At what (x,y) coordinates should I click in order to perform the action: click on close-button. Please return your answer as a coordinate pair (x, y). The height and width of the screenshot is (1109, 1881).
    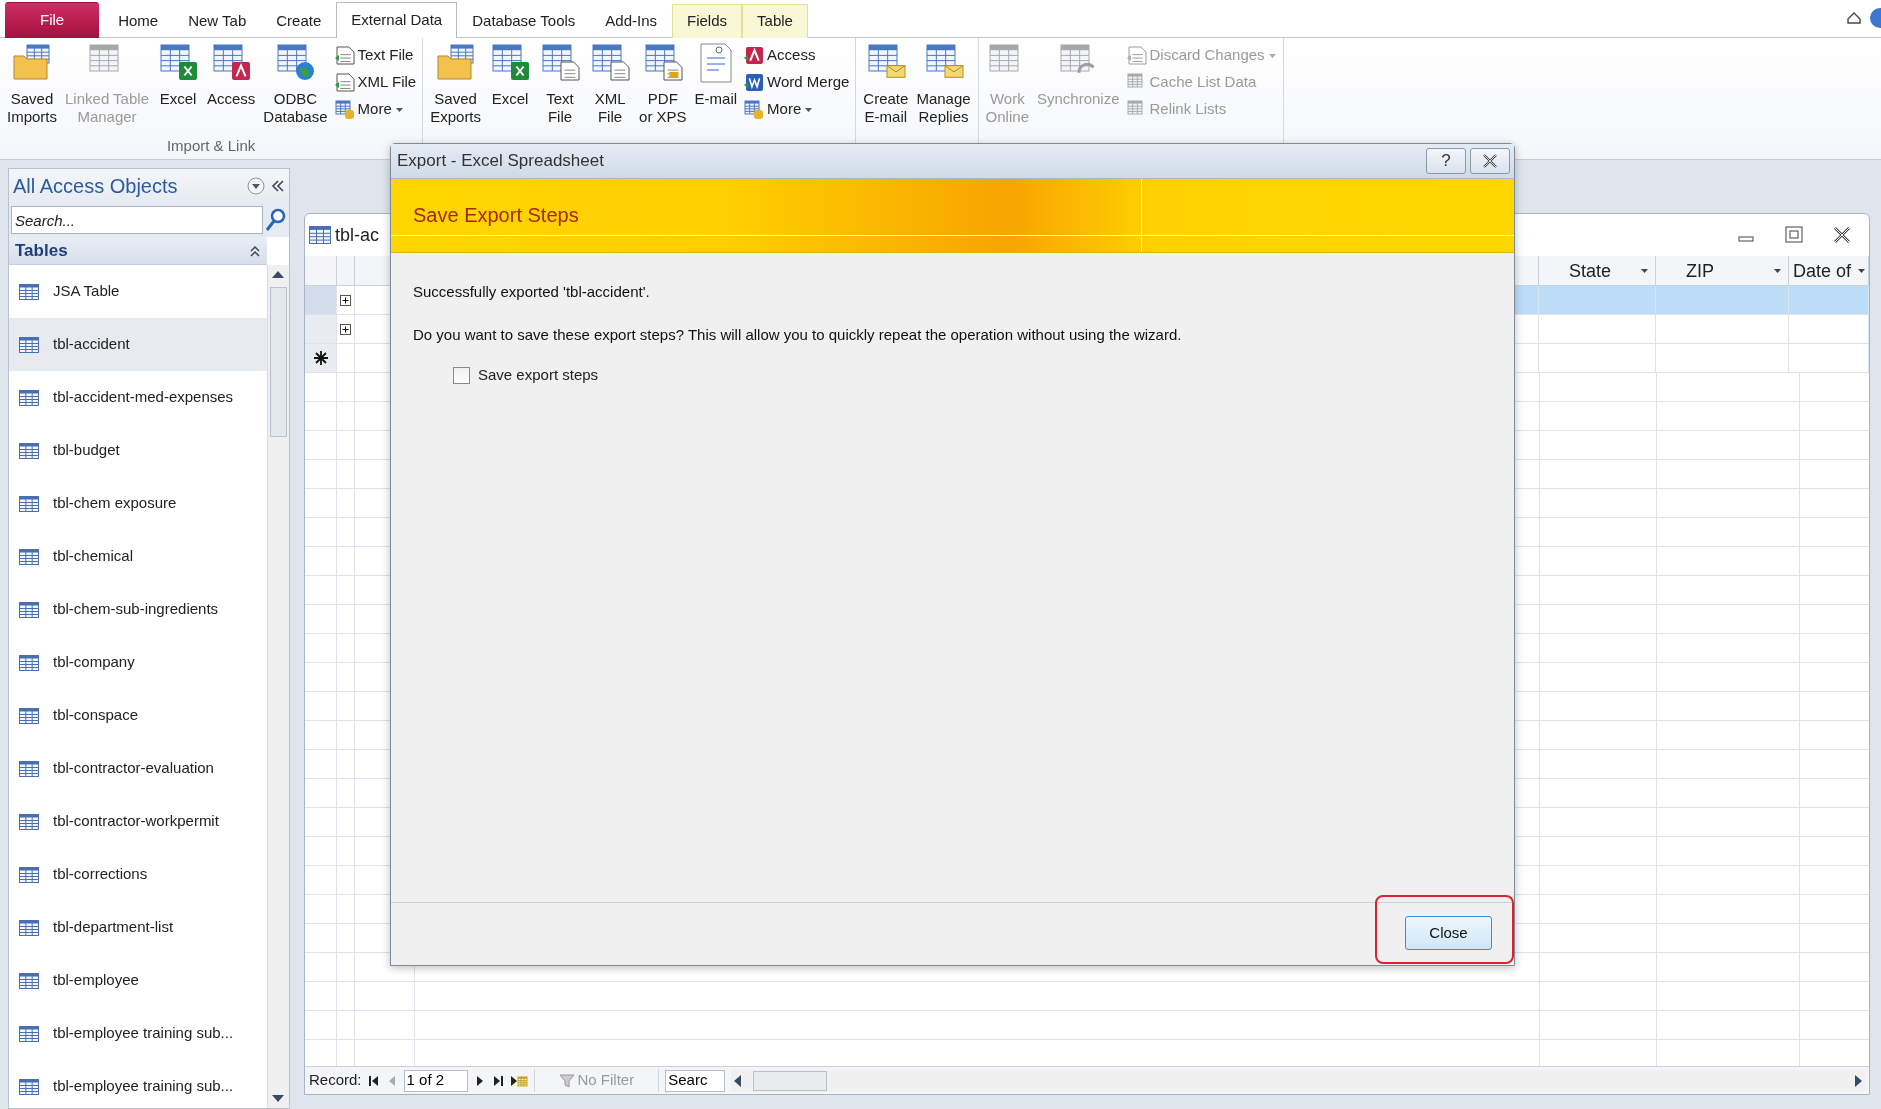
    Looking at the image, I should click on (1490, 161).